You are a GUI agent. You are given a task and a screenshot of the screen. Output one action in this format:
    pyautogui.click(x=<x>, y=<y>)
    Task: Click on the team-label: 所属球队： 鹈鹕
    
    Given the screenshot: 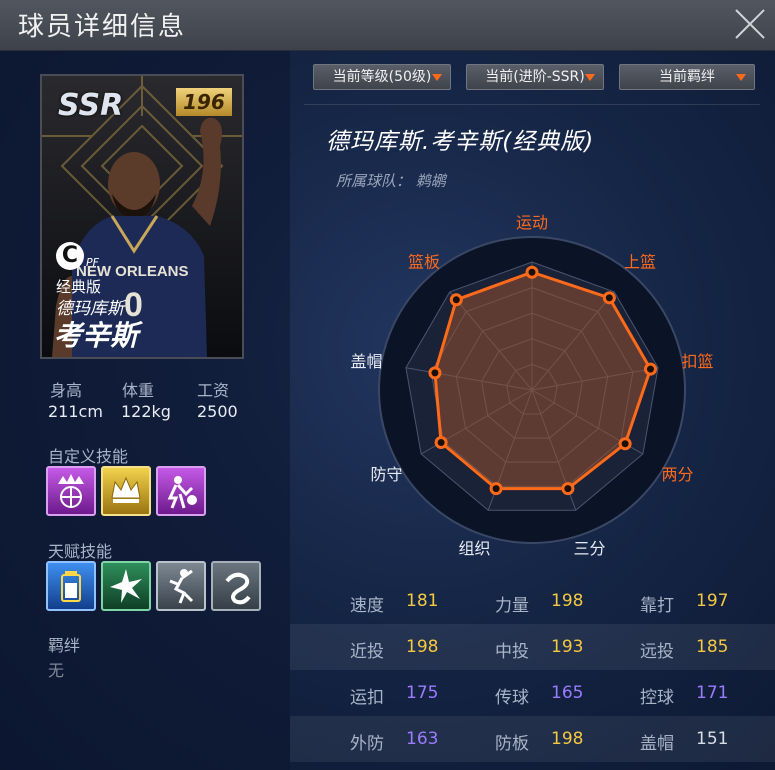 What is the action you would take?
    pyautogui.click(x=391, y=181)
    